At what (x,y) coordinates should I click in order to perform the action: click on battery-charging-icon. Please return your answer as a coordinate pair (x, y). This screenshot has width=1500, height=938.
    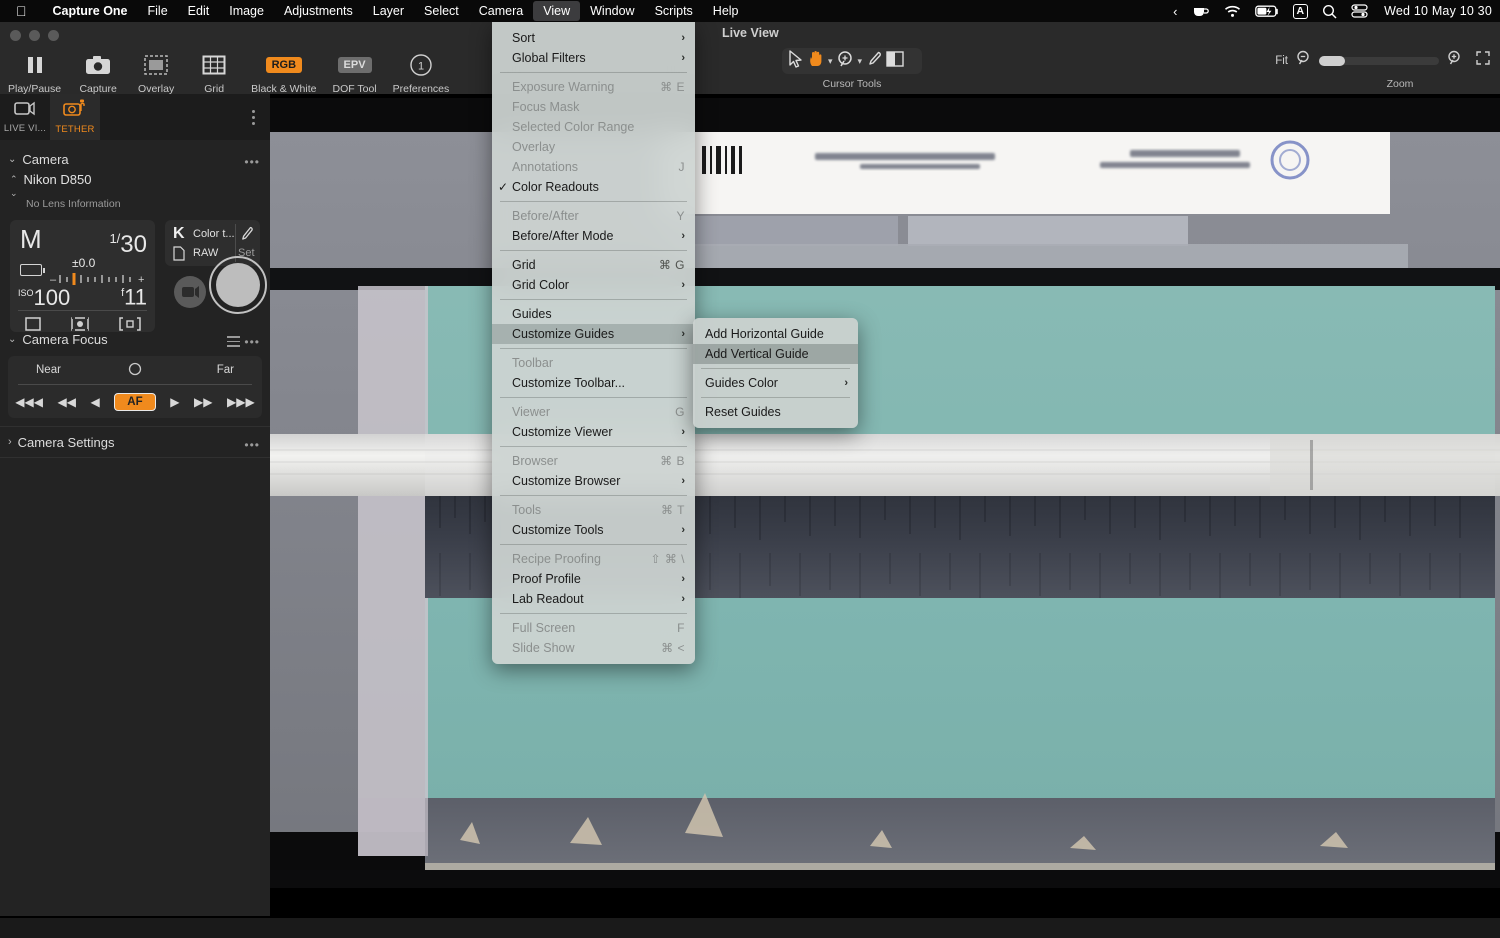
    Looking at the image, I should click on (1266, 11).